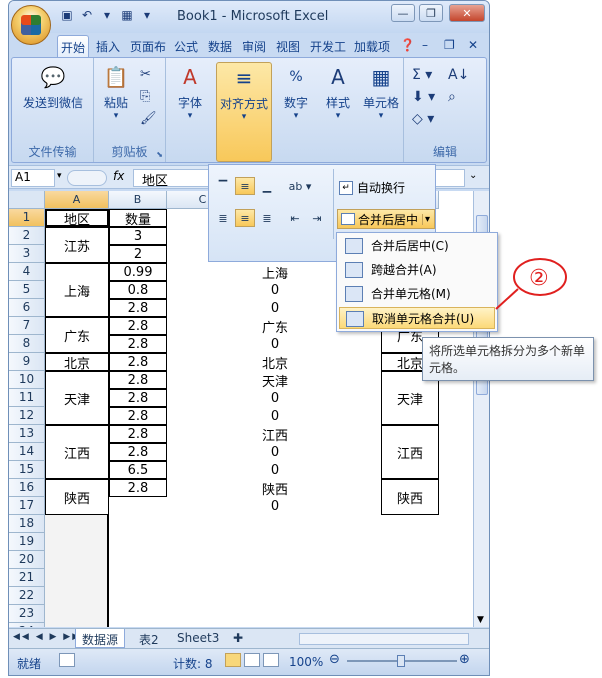  What do you see at coordinates (417, 270) in the screenshot?
I see `menu-item-merge-across: 跨越合并(A)` at bounding box center [417, 270].